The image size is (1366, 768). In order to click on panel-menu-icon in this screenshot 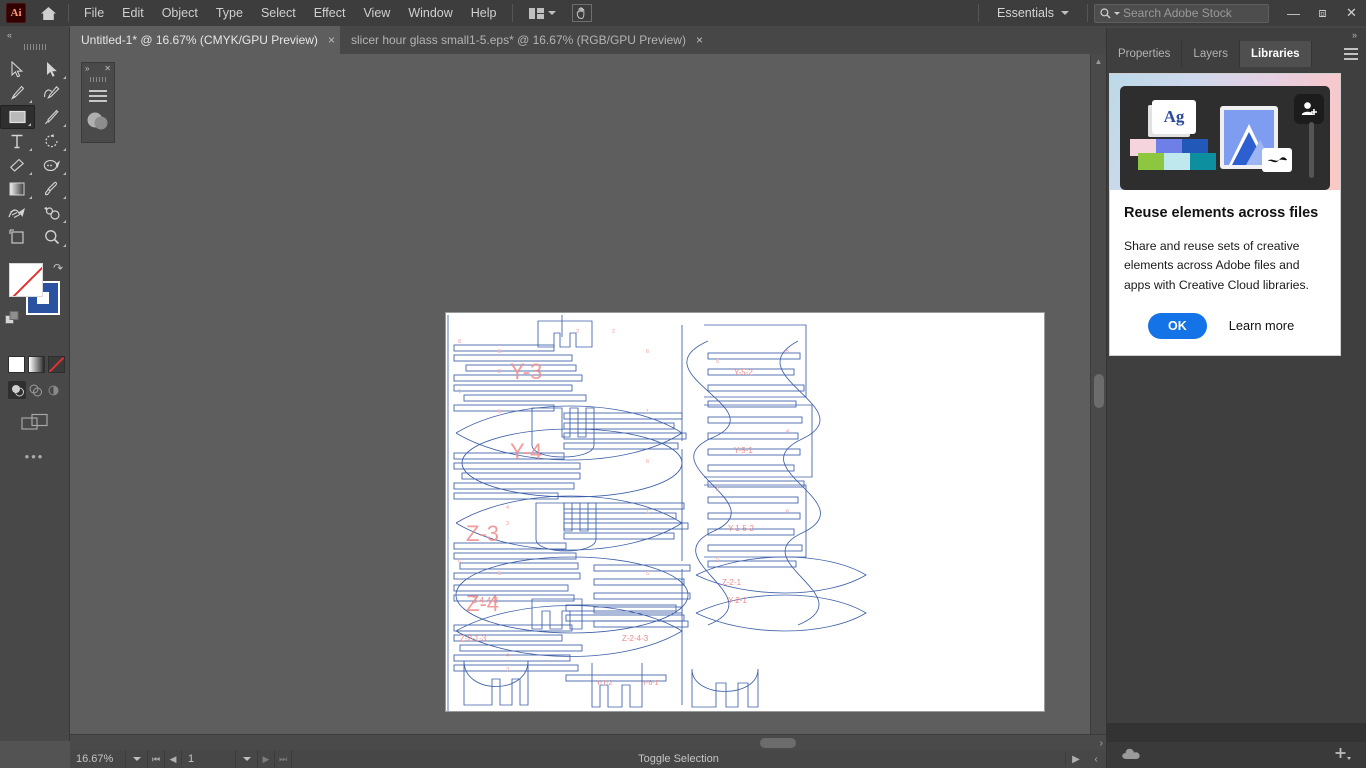, I will do `click(1351, 54)`.